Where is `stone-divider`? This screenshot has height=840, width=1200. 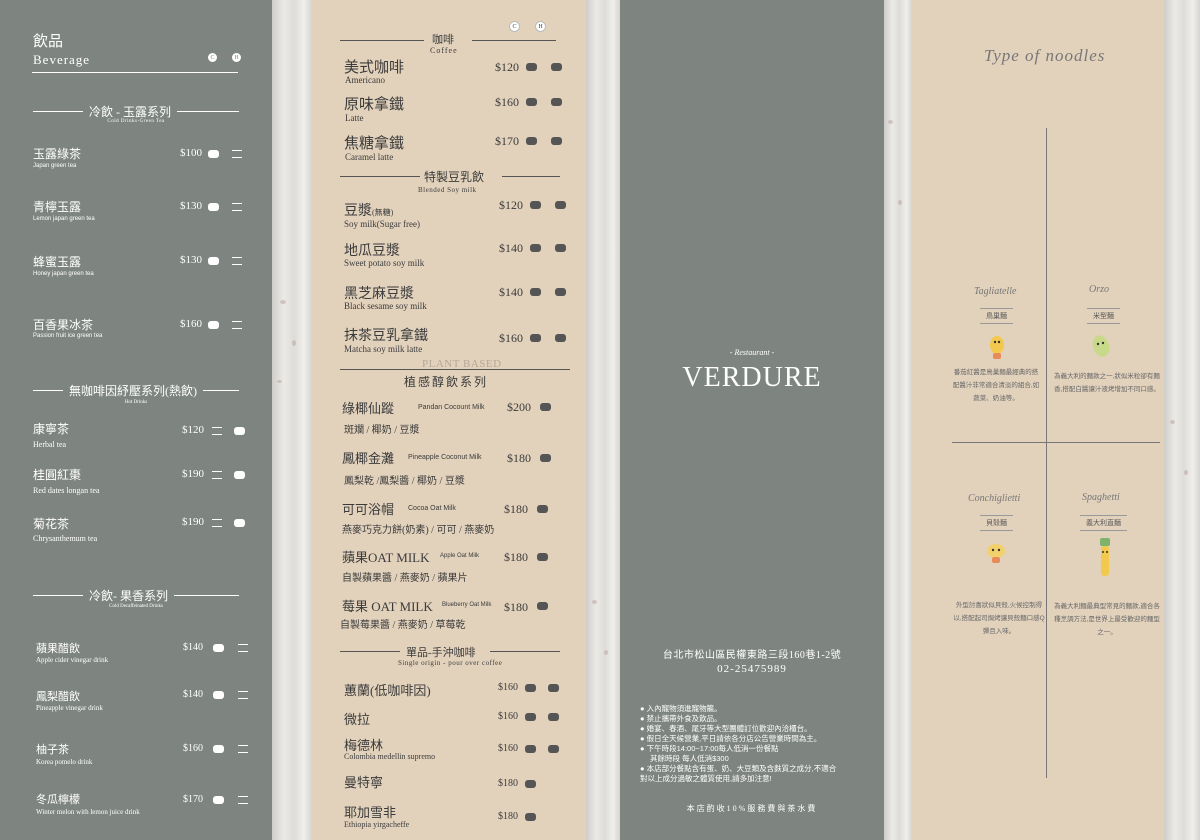
stone-divider is located at coordinates (1182, 420).